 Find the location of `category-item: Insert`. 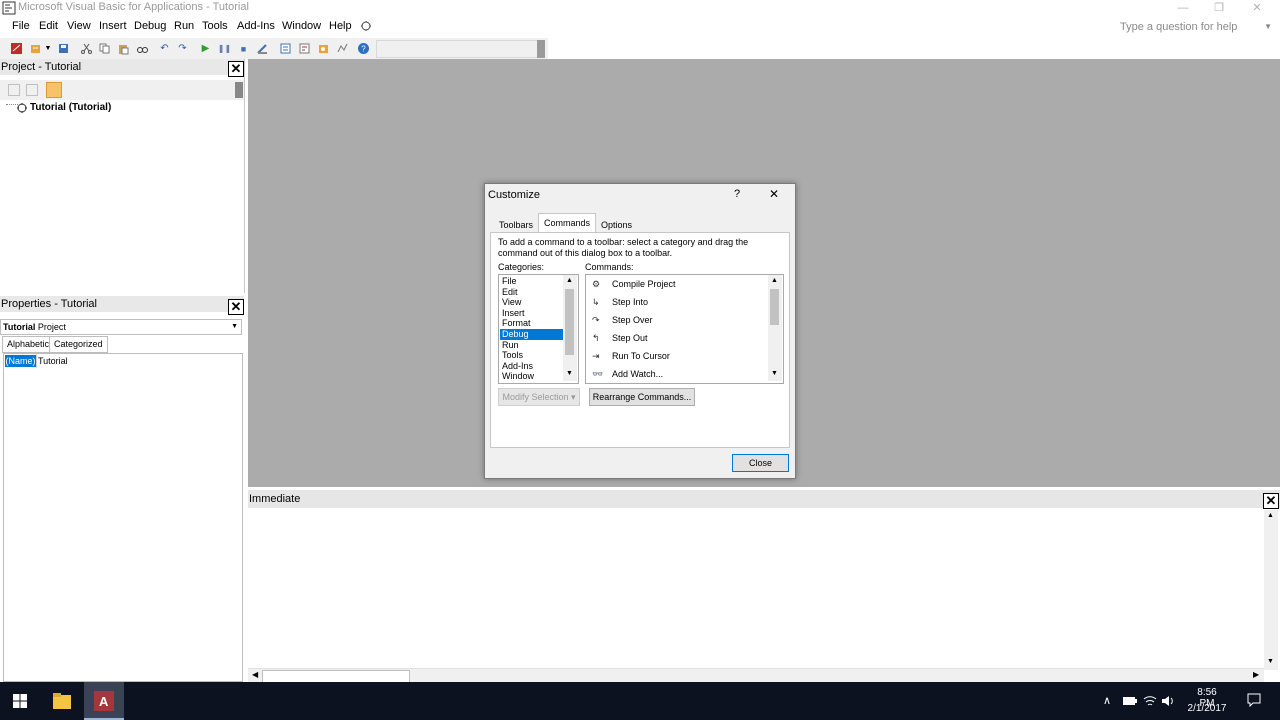

category-item: Insert is located at coordinates (532, 313).